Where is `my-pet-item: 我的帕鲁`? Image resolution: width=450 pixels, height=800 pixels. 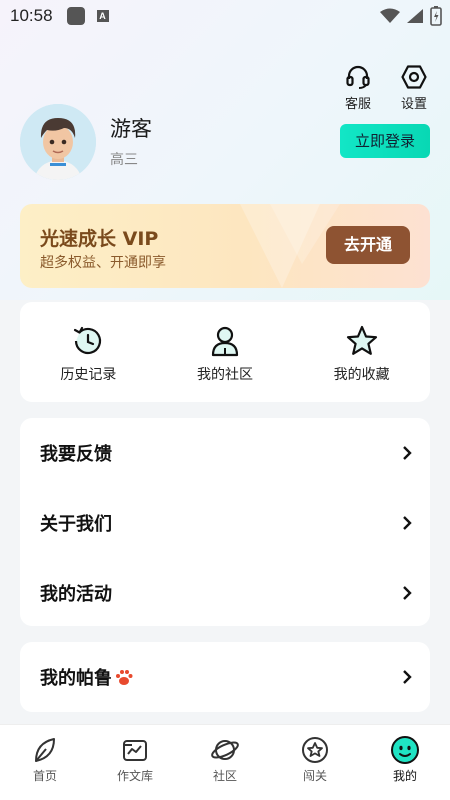 my-pet-item: 我的帕鲁 is located at coordinates (225, 677).